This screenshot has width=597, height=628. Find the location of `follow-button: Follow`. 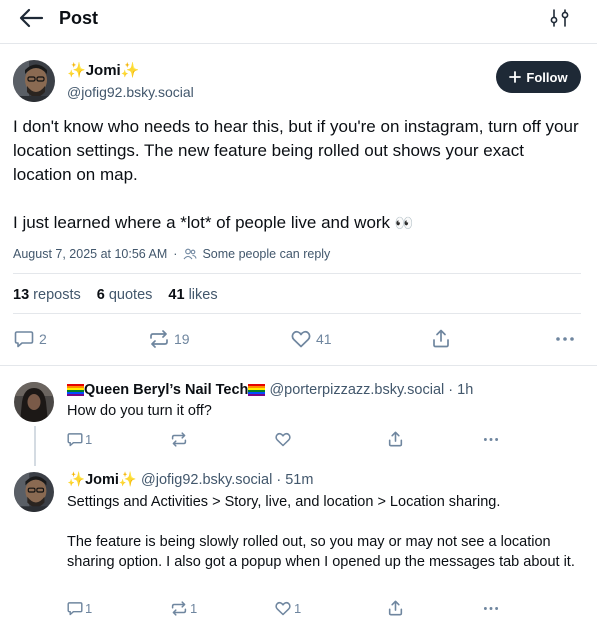

follow-button: Follow is located at coordinates (538, 77).